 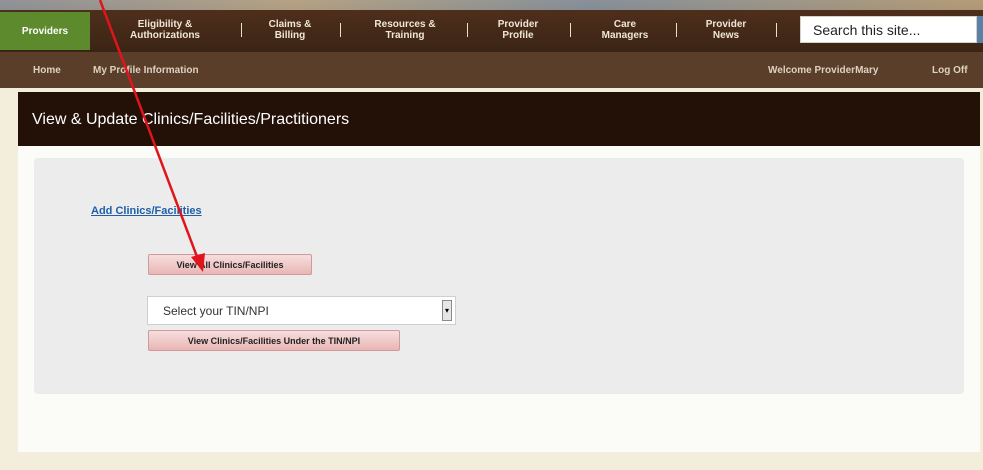 What do you see at coordinates (151, 136) in the screenshot?
I see `annotation-arrow-icon` at bounding box center [151, 136].